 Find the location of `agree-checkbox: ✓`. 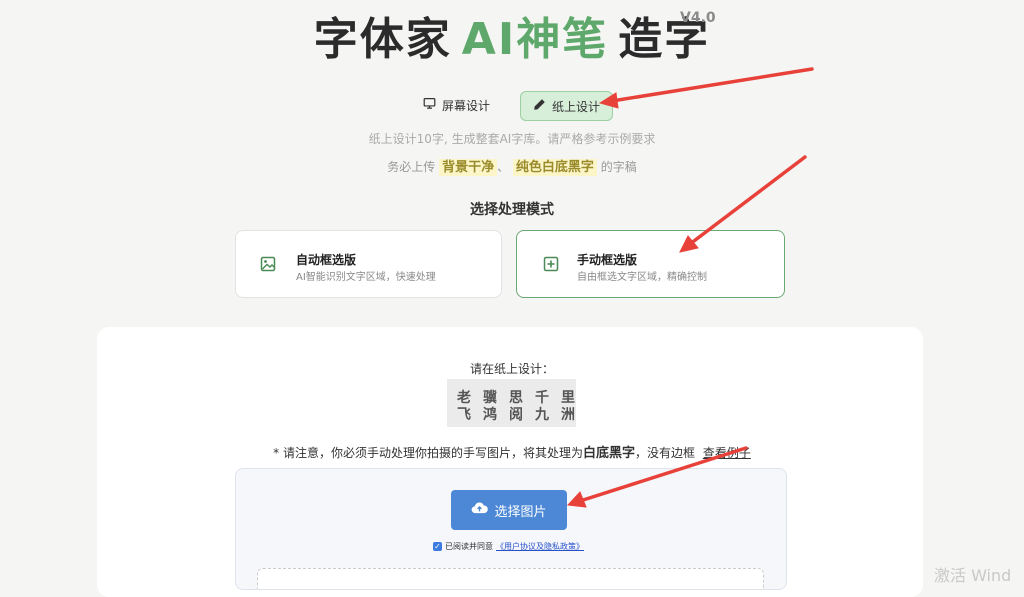

agree-checkbox: ✓ is located at coordinates (437, 546).